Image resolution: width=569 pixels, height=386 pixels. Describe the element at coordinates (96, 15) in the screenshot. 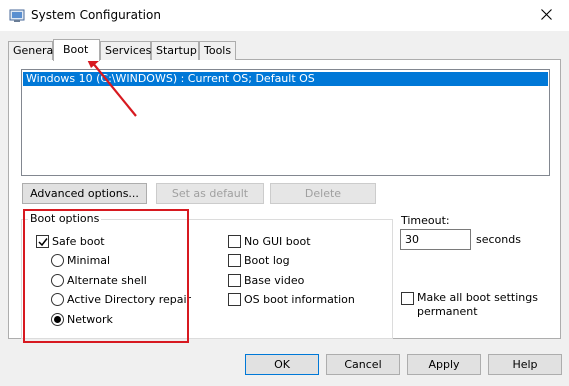

I see `window-title: System Configuration` at that location.